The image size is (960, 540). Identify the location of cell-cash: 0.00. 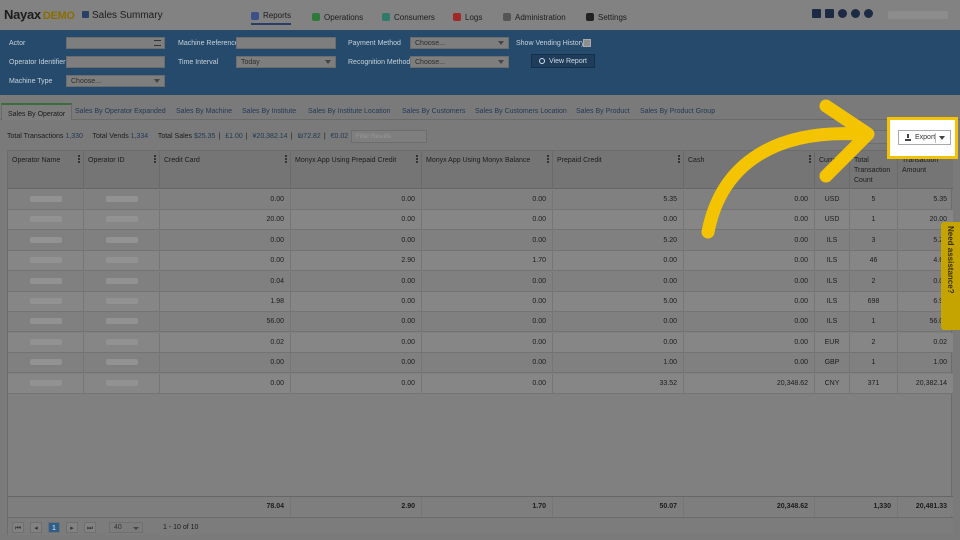
(749, 302).